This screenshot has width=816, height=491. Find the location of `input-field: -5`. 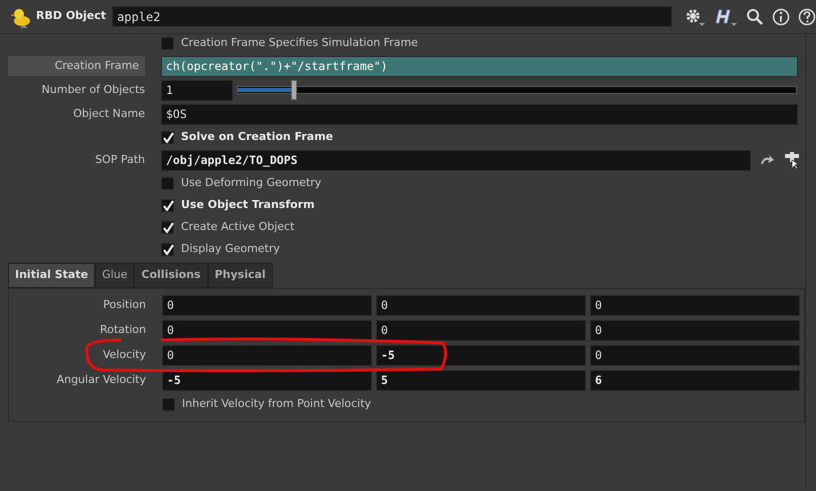

input-field: -5 is located at coordinates (481, 355).